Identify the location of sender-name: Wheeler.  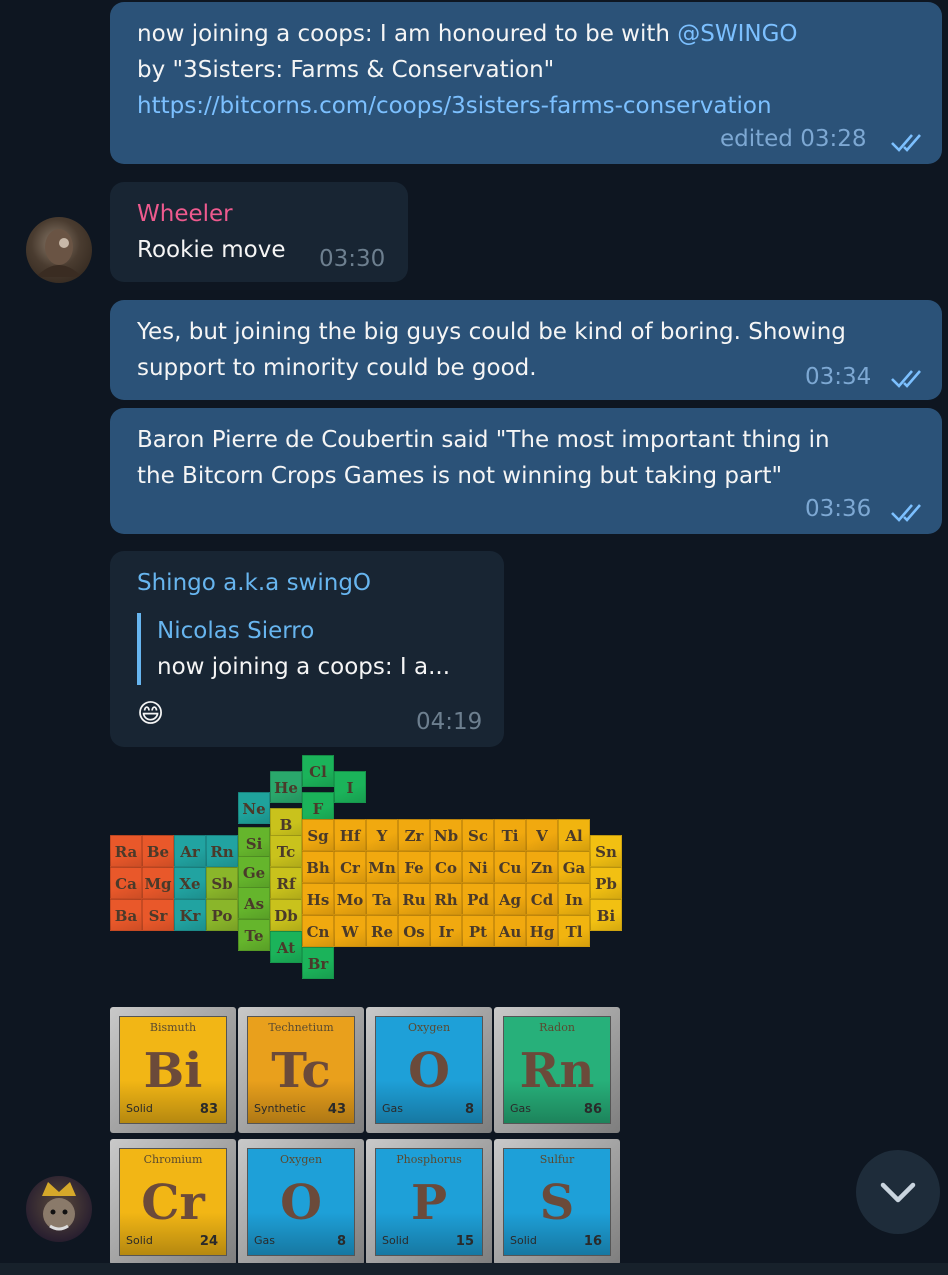
(185, 214).